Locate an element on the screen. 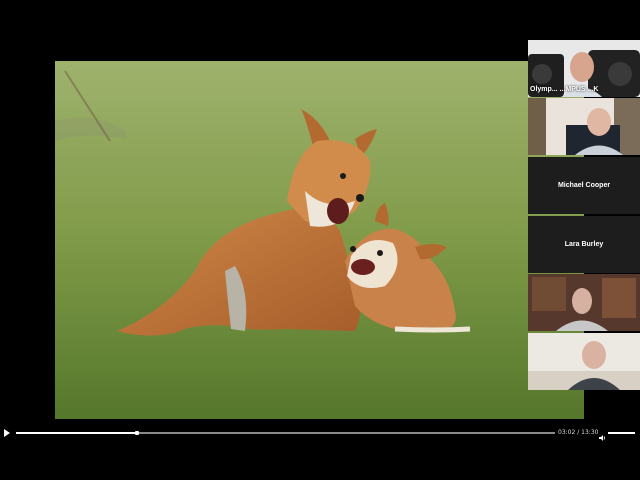 Image resolution: width=640 pixels, height=480 pixels. time-display: 03:02 / 13:30 is located at coordinates (578, 432).